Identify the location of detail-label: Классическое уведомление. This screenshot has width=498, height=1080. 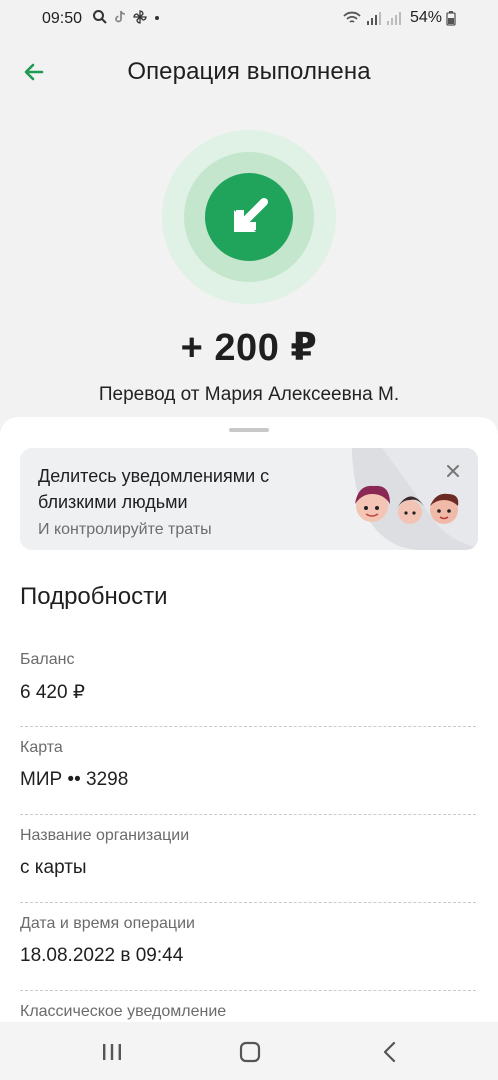
(123, 1011).